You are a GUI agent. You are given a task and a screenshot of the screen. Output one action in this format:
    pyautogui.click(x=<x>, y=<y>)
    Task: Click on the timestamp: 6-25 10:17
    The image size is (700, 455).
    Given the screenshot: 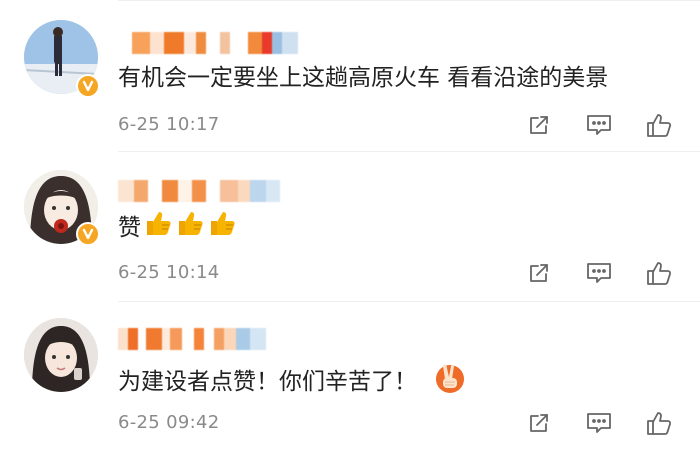 What is the action you would take?
    pyautogui.click(x=169, y=124)
    